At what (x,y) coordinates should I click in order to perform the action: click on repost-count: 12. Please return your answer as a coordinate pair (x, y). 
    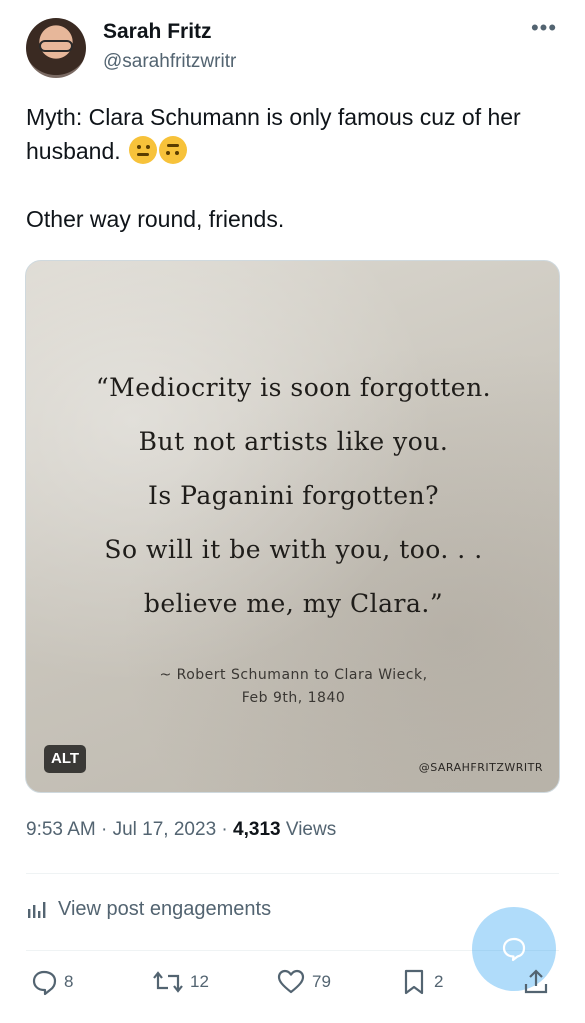
    Looking at the image, I should click on (199, 981).